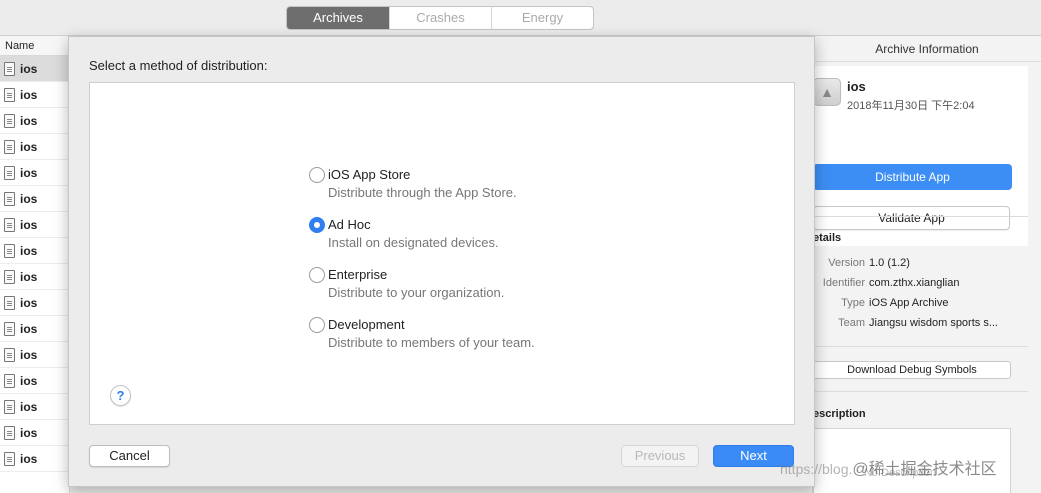 The width and height of the screenshot is (1041, 493). Describe the element at coordinates (178, 65) in the screenshot. I see `sheet-title: Select a method of distribution:` at that location.